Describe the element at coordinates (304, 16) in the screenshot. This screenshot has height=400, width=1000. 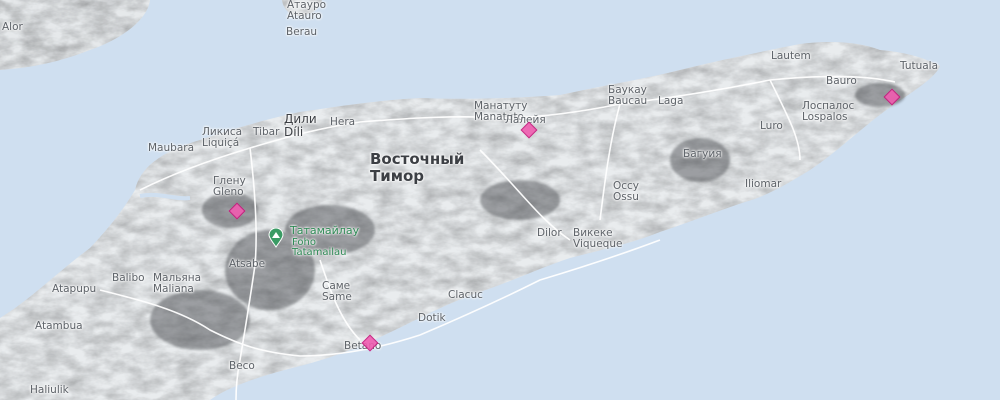
I see `place-atauro-line-2: Atauro` at that location.